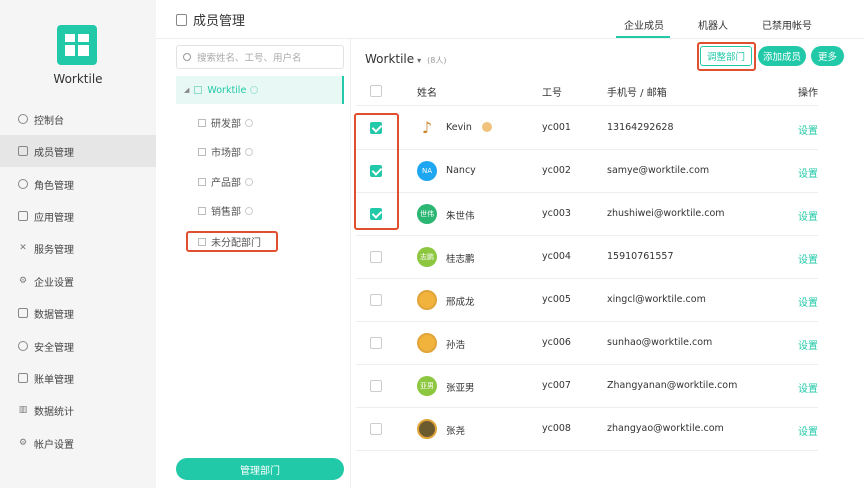 The height and width of the screenshot is (488, 864). I want to click on tree-item-label: 产品部, so click(226, 183).